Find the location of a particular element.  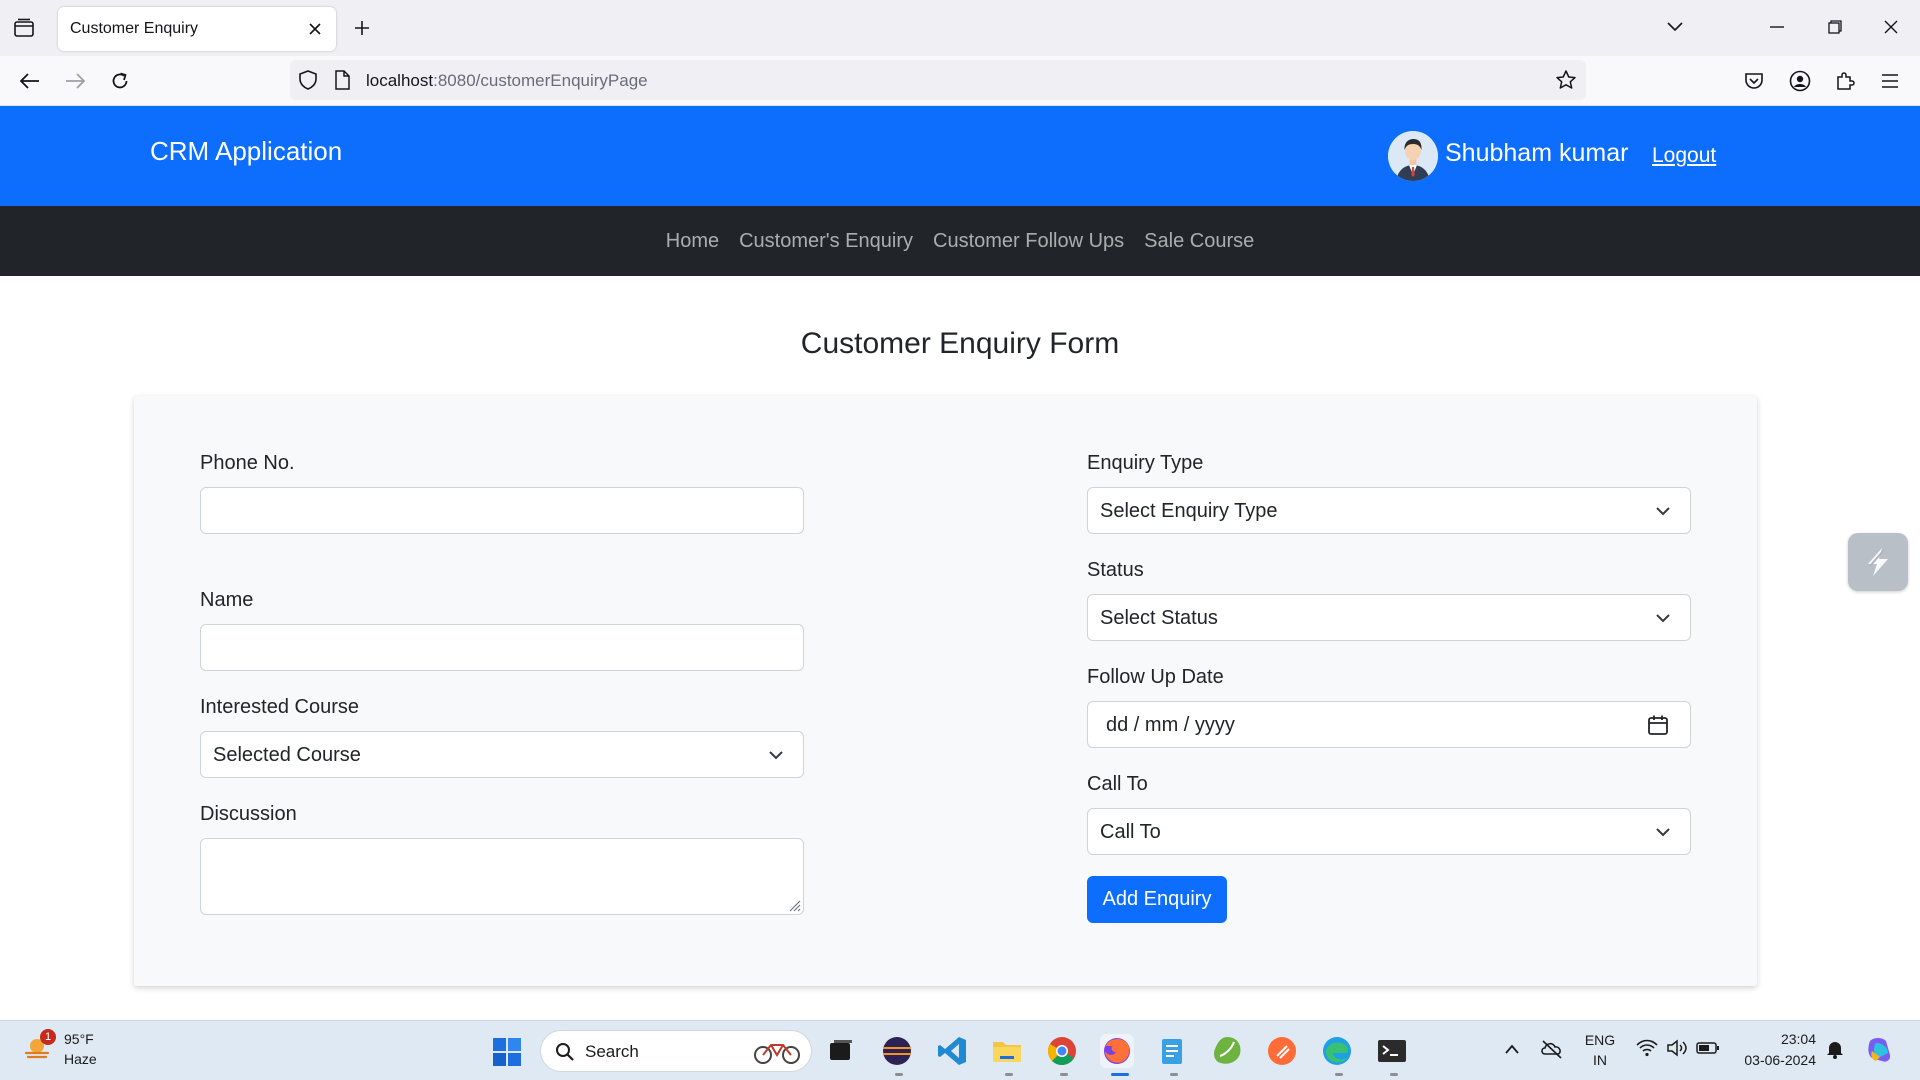

status-select-value: Select Status is located at coordinates (1159, 618).